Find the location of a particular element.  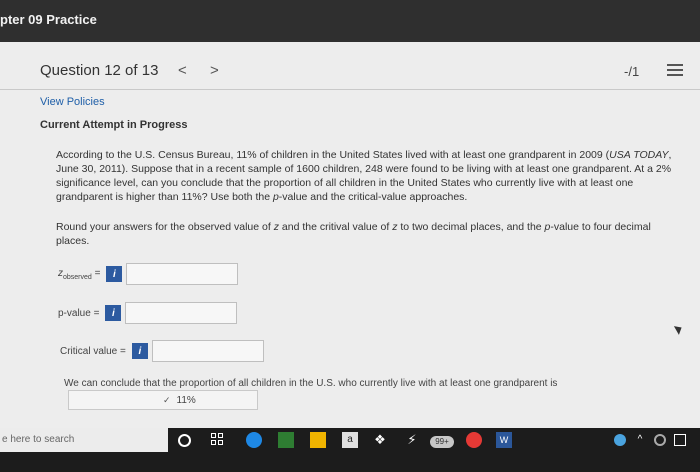

people-icon is located at coordinates (620, 440).